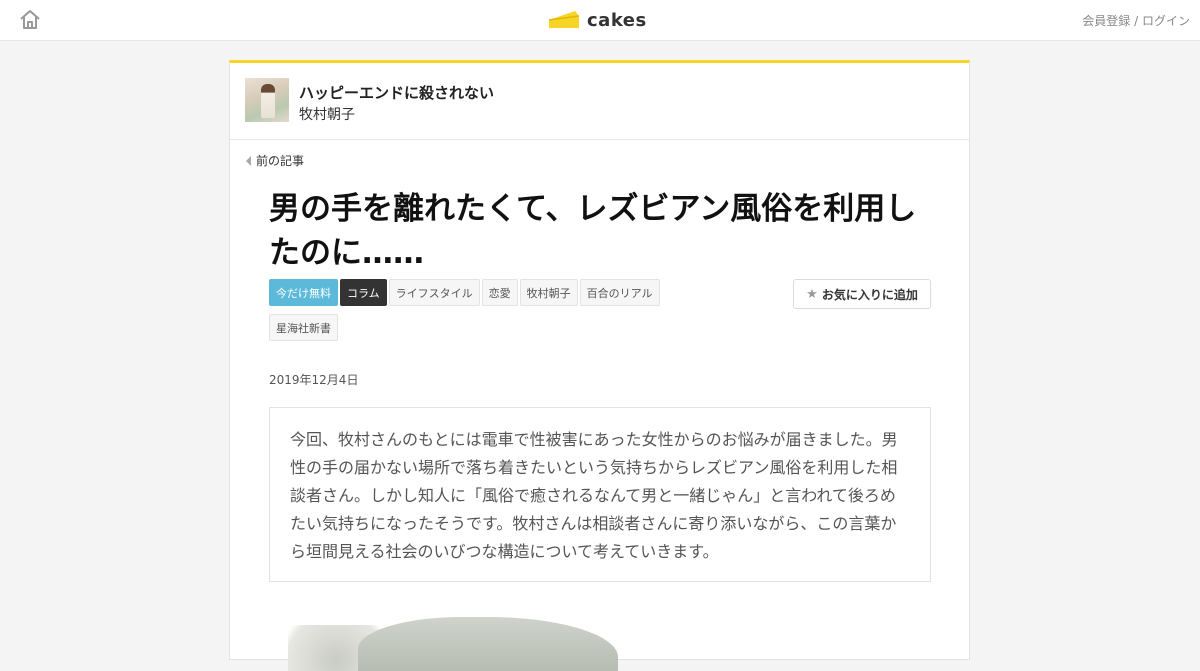 The height and width of the screenshot is (671, 1200). I want to click on star-icon: ★, so click(812, 294).